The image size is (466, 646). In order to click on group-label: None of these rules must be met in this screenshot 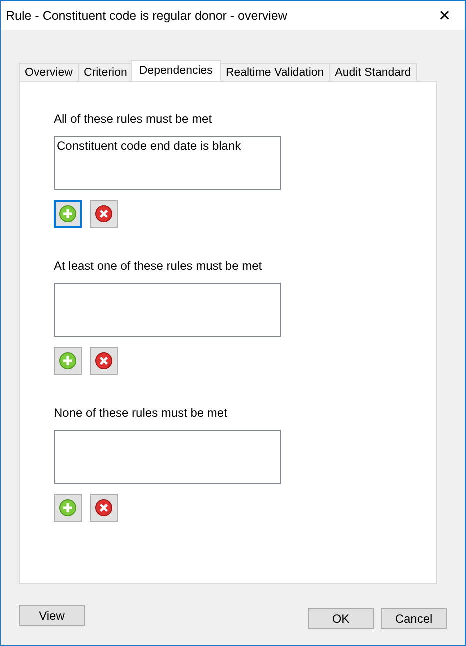, I will do `click(141, 413)`.